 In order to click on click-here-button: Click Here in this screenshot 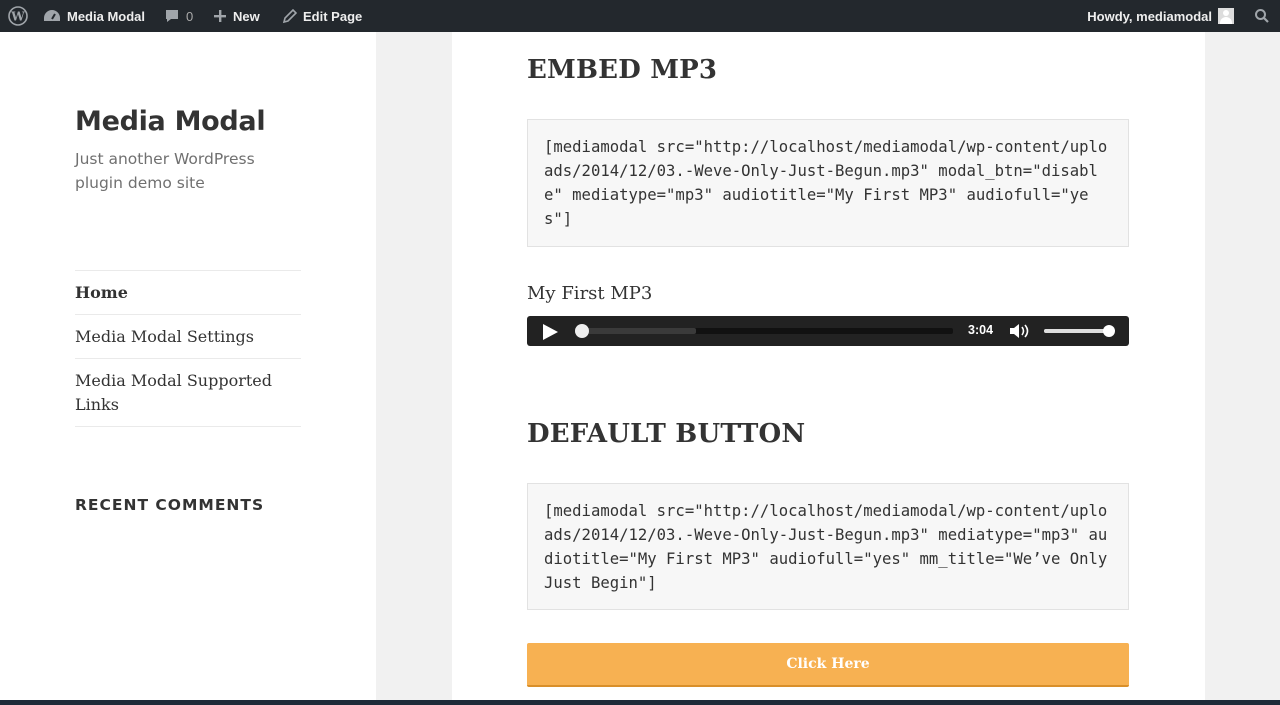, I will do `click(828, 665)`.